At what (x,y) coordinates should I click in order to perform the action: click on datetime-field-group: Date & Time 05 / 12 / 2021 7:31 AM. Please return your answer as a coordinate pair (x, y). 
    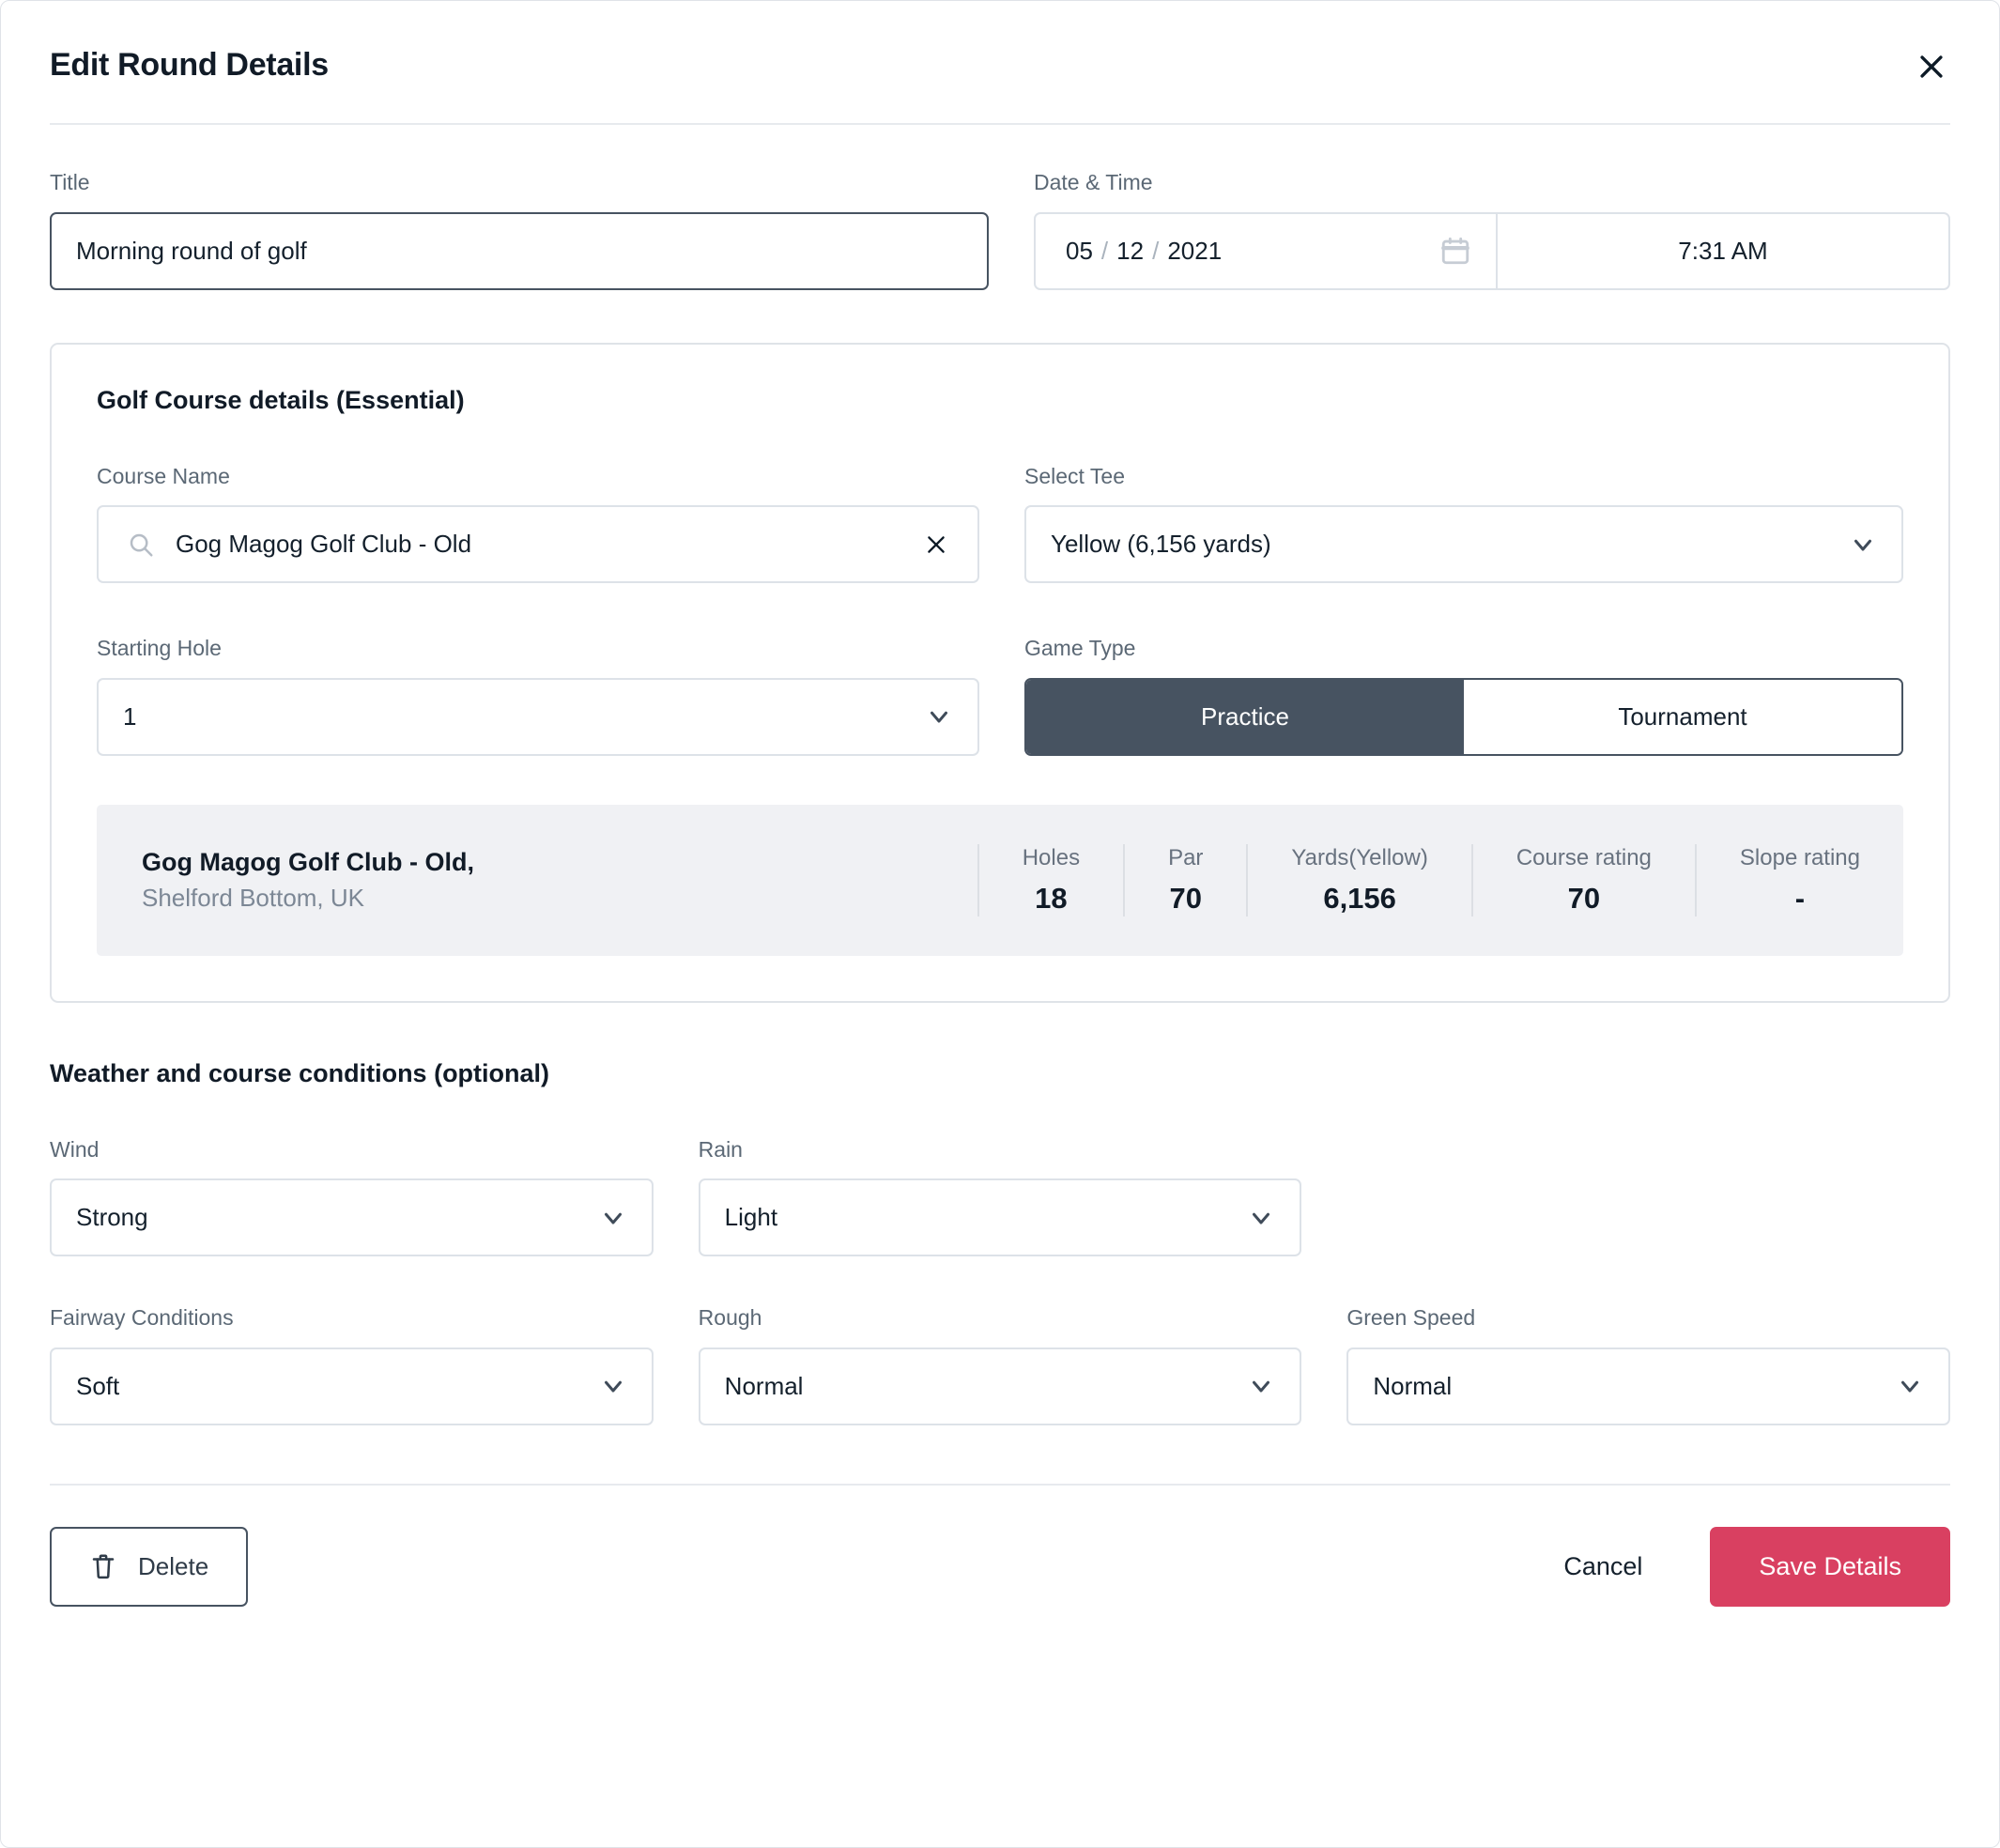
    Looking at the image, I should click on (1492, 230).